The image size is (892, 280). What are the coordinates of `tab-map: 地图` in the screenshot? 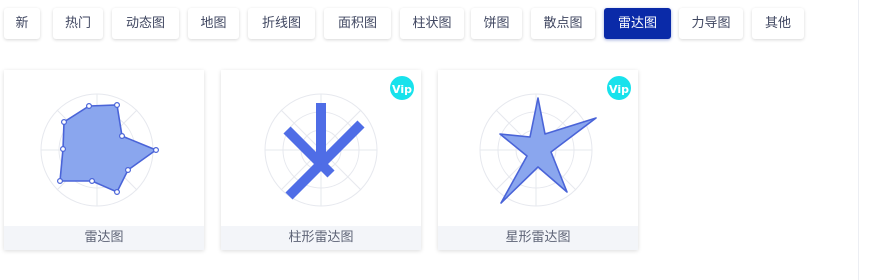 It's located at (213, 23).